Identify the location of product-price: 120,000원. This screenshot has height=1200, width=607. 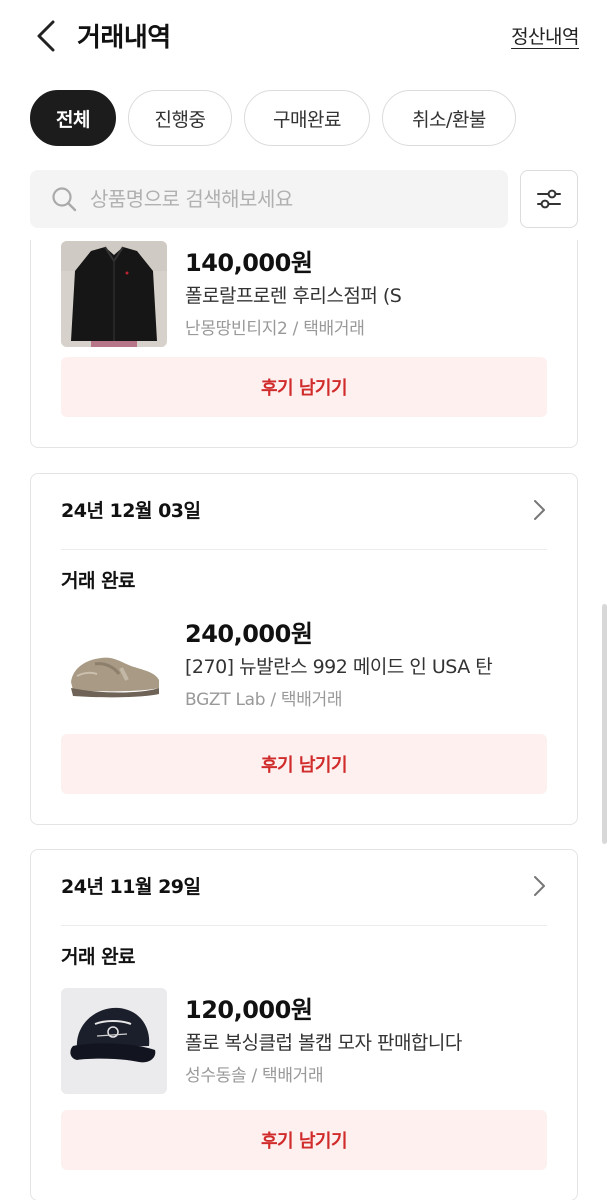
(249, 1010).